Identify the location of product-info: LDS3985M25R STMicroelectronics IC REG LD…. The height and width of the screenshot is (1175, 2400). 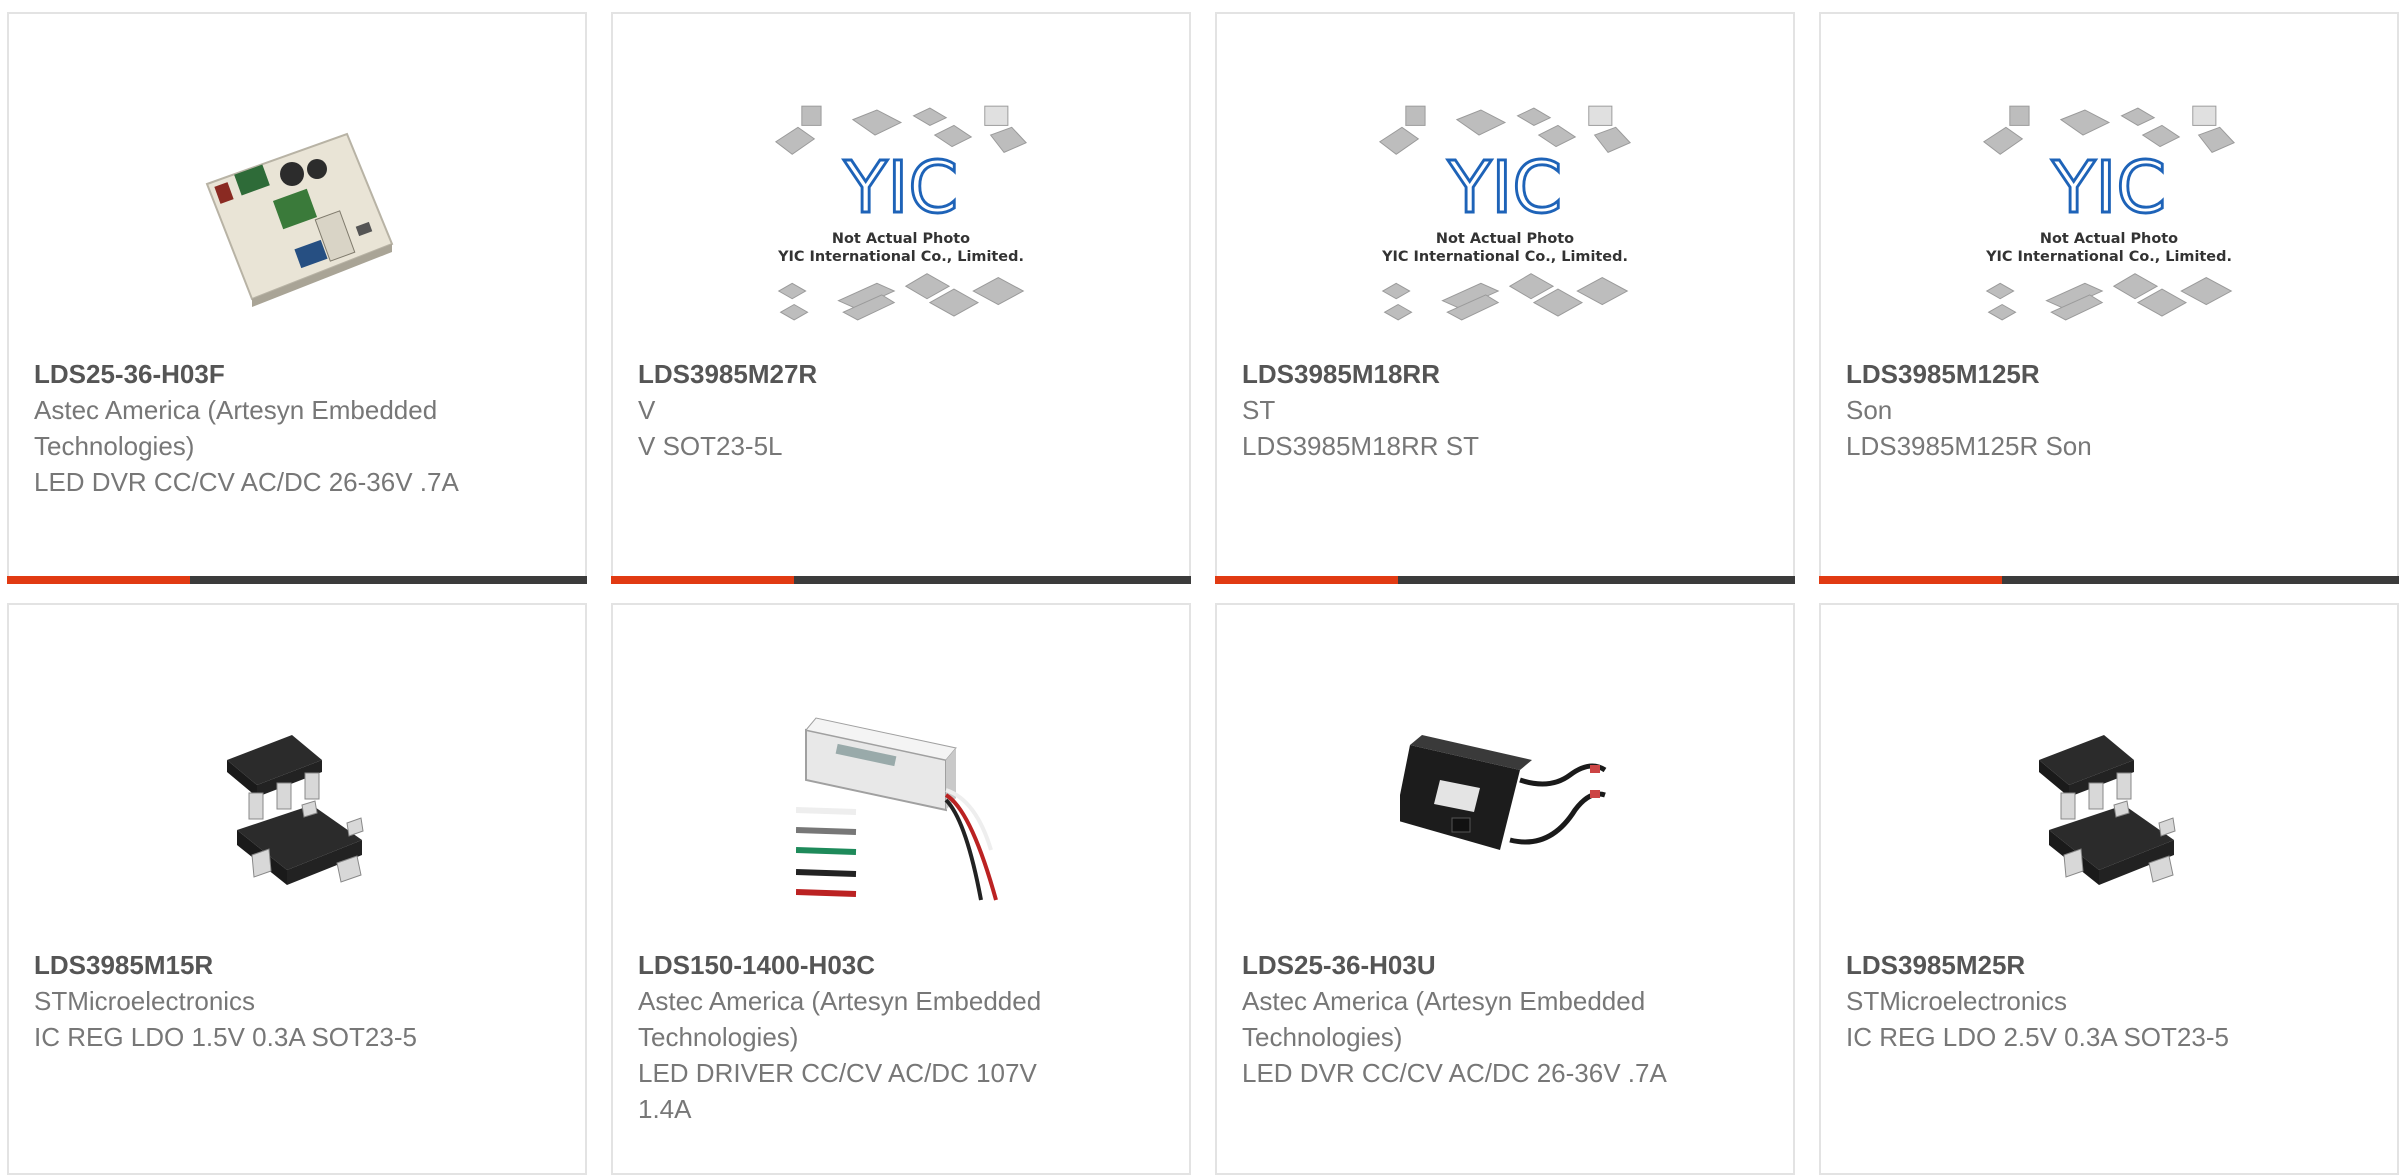
(2066, 1001).